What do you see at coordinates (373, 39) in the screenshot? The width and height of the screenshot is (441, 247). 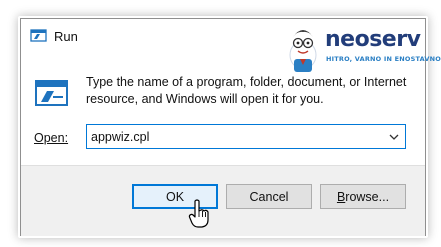 I see `brand-name: neoserv` at bounding box center [373, 39].